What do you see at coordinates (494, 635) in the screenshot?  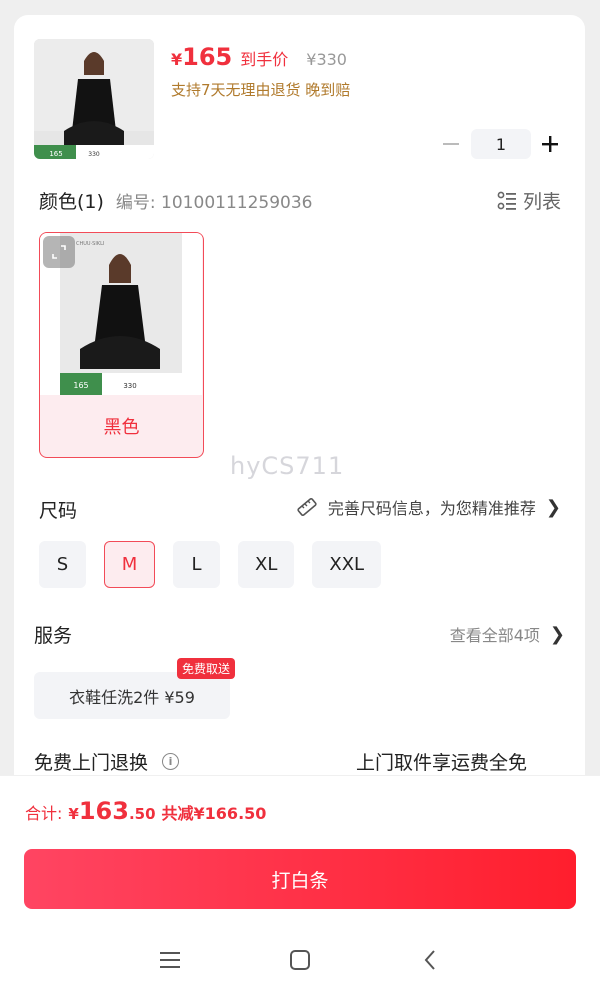 I see `service-more-text: 查看全部4项` at bounding box center [494, 635].